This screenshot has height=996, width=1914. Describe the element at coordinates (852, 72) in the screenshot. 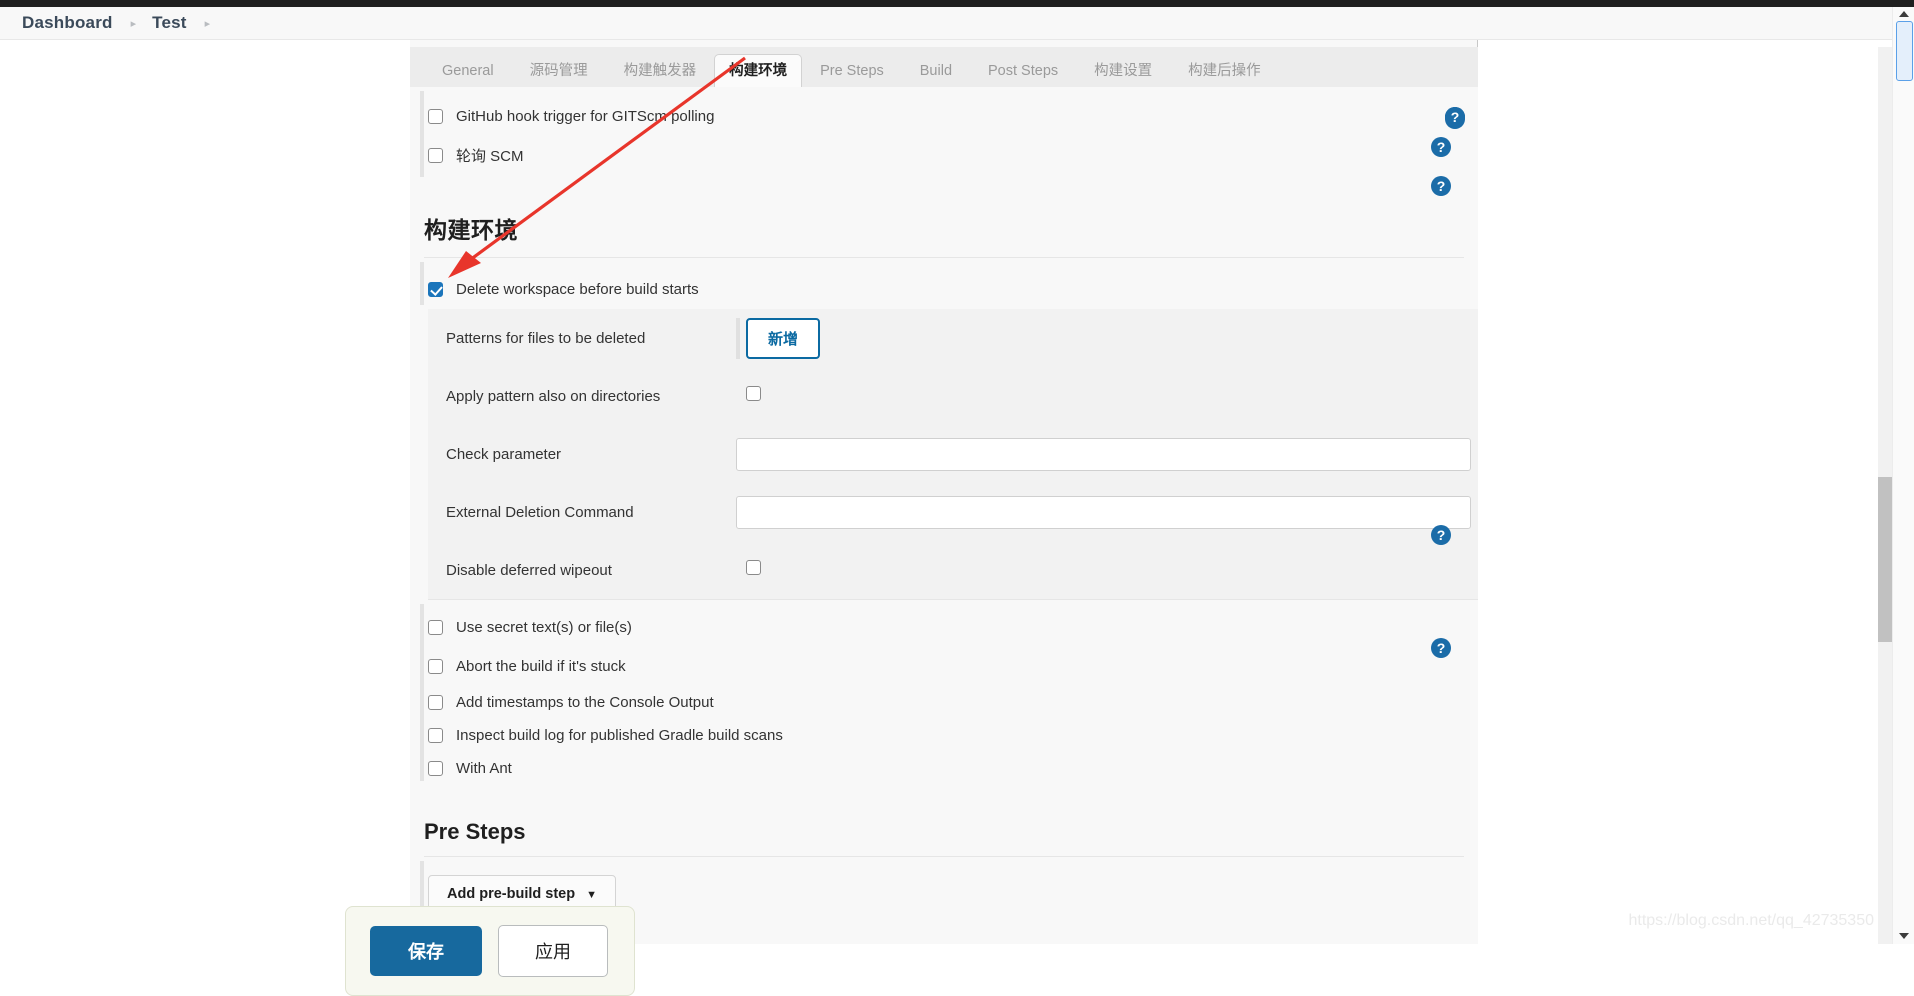

I see `tab-pre-steps: Pre Steps` at that location.